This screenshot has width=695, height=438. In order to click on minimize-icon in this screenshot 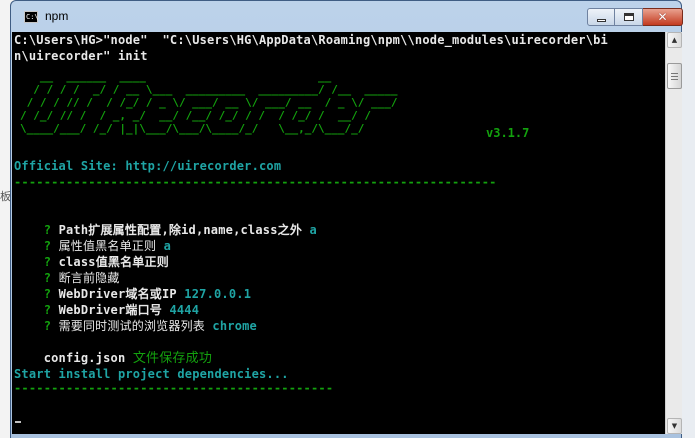, I will do `click(601, 20)`.